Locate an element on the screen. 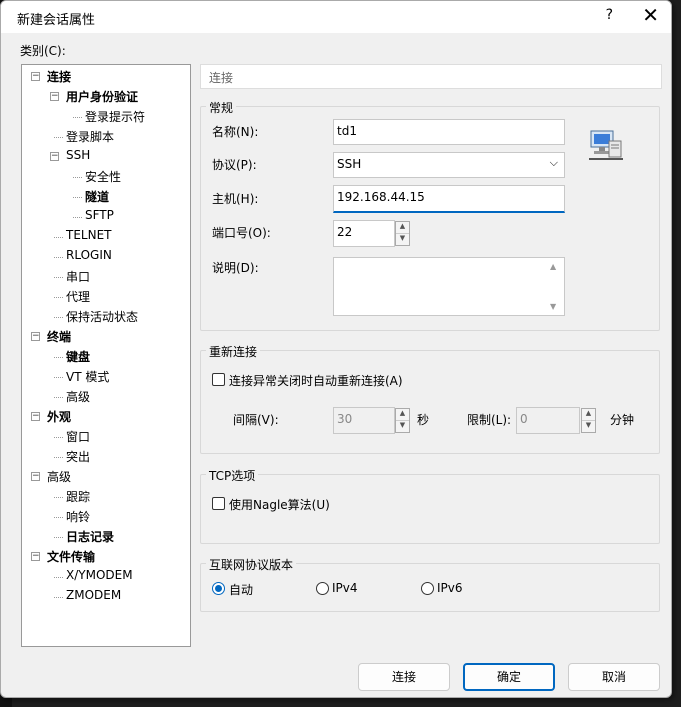 Image resolution: width=681 pixels, height=707 pixels. connect-button: 连接 is located at coordinates (404, 677).